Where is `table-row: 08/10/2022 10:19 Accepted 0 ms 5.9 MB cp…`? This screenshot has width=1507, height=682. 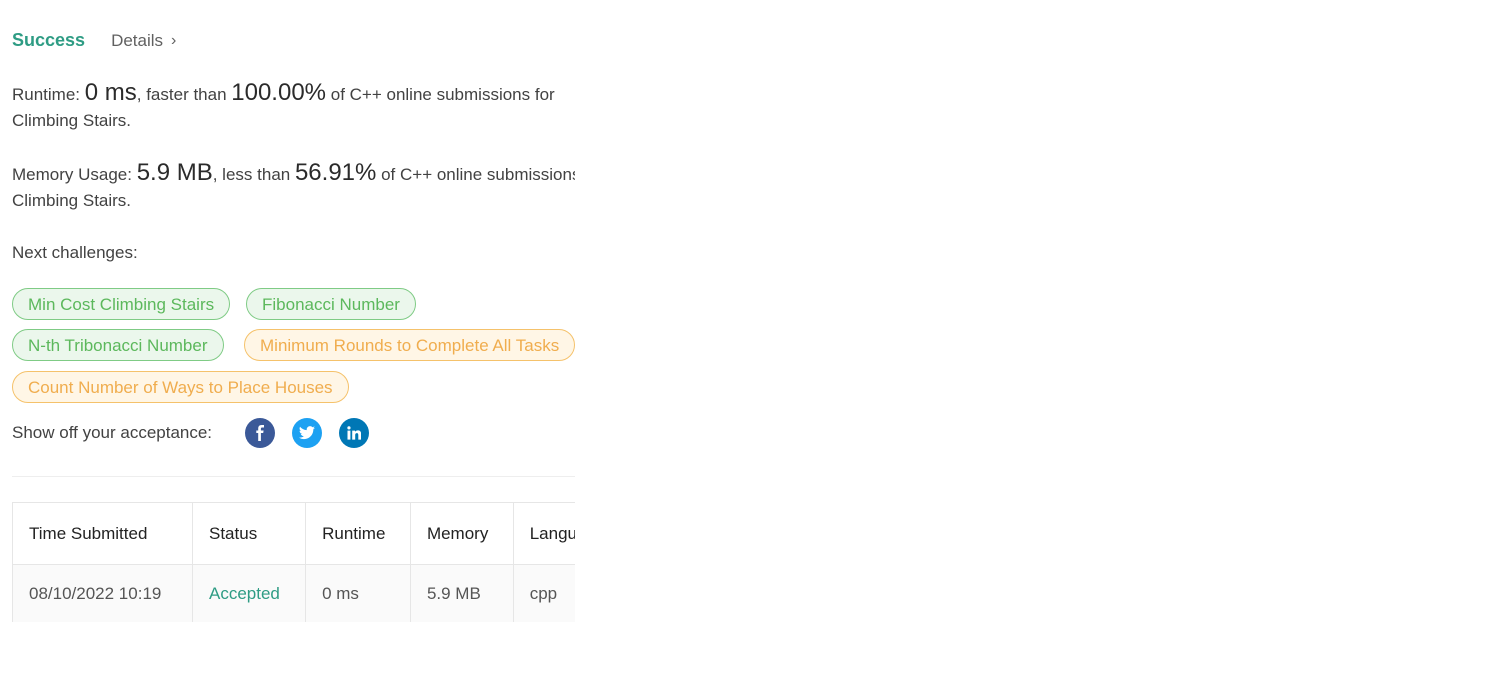
table-row: 08/10/2022 10:19 Accepted 0 ms 5.9 MB cp… is located at coordinates (293, 593).